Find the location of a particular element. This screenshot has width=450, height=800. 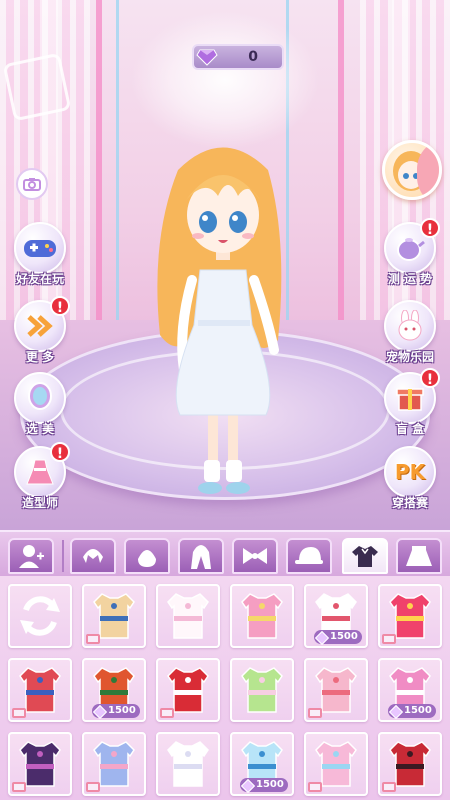

reset-icon is located at coordinates (40, 616).